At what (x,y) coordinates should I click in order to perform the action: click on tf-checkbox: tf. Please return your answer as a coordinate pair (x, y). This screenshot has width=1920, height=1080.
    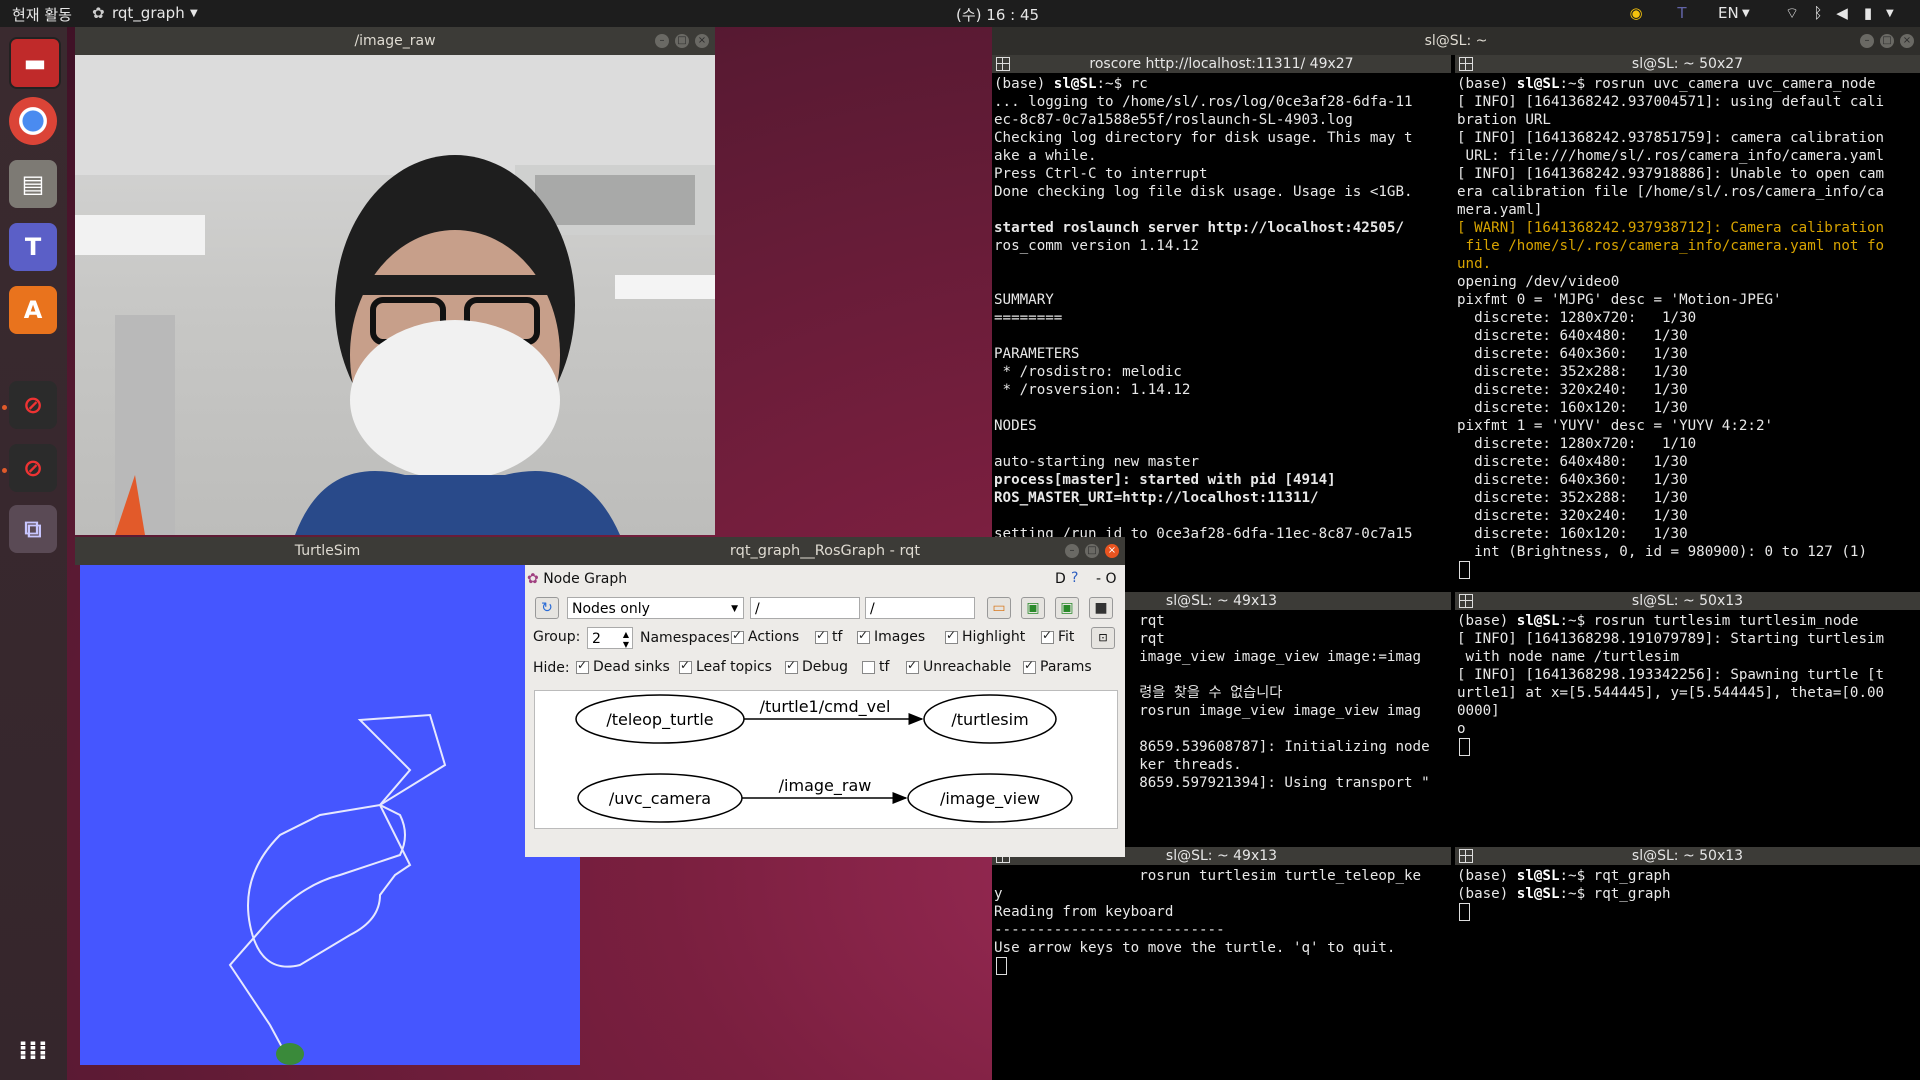
    Looking at the image, I should click on (828, 636).